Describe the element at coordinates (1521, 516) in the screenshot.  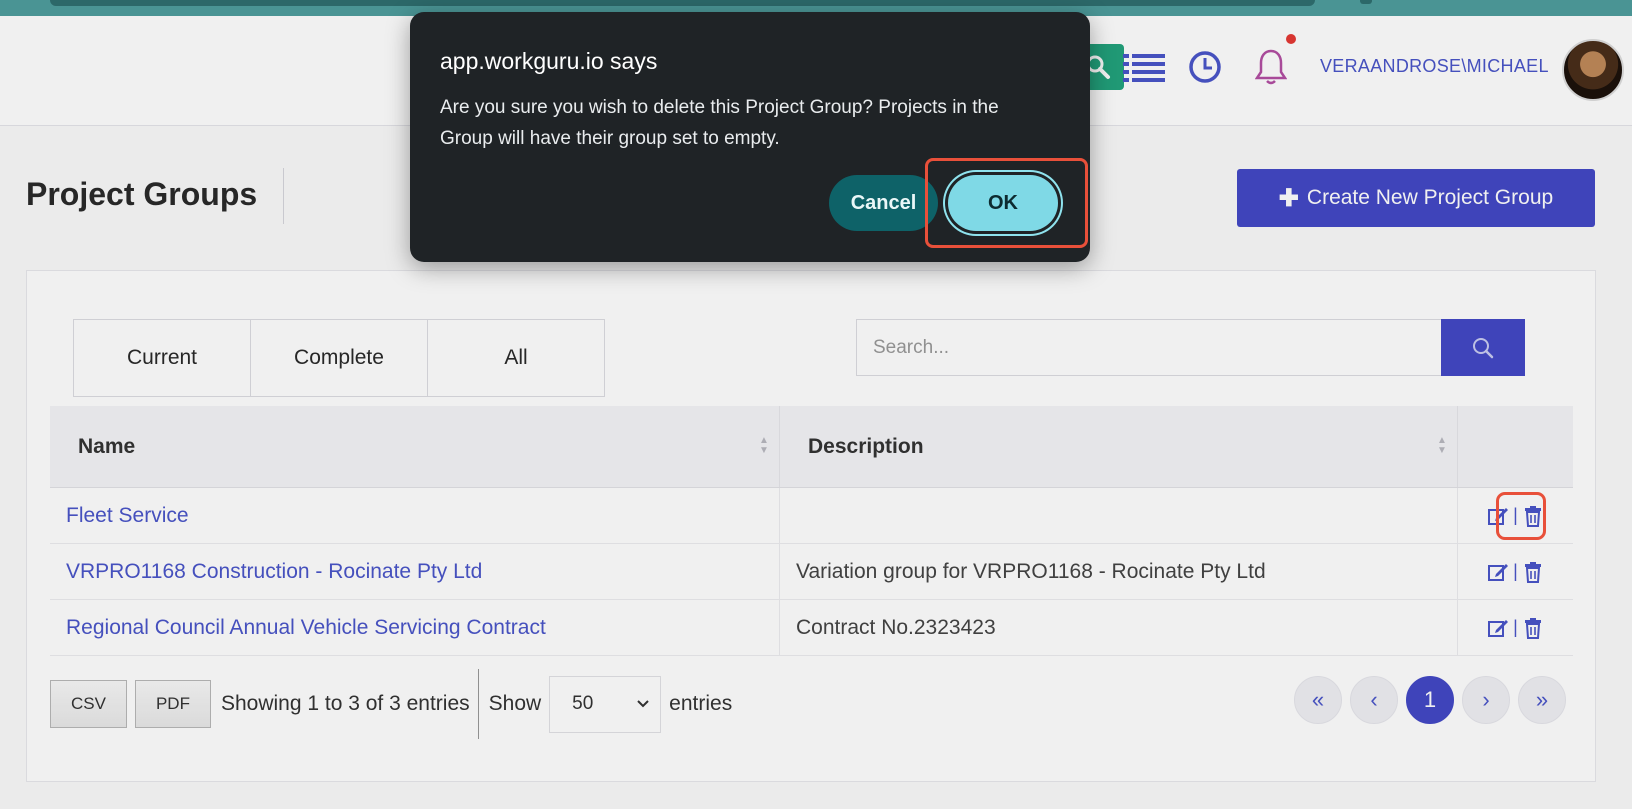
I see `trash-icon-highlight` at that location.